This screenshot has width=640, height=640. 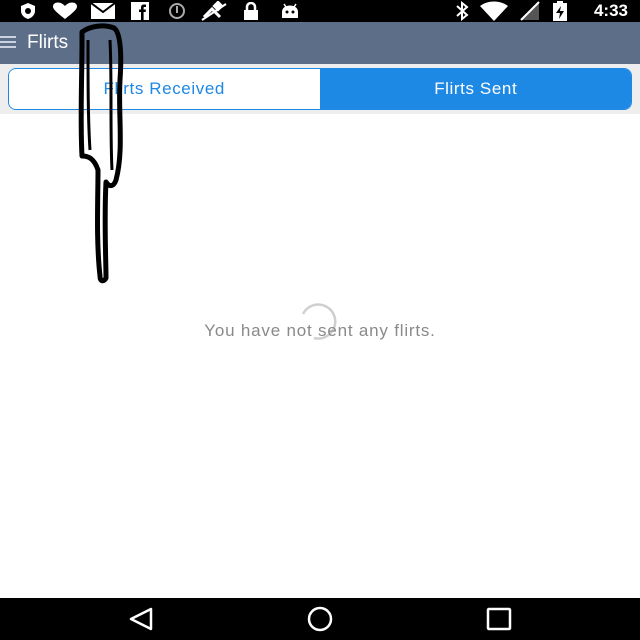 What do you see at coordinates (214, 11) in the screenshot?
I see `satellite-icon` at bounding box center [214, 11].